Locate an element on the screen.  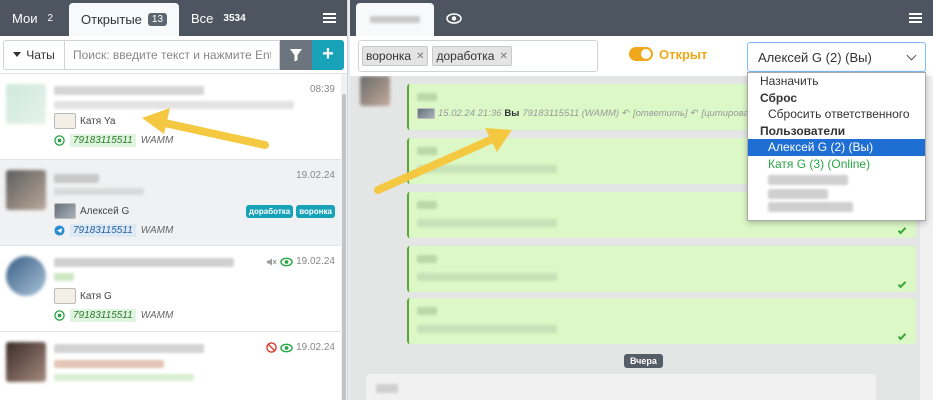
caret-down-icon is located at coordinates (17, 54).